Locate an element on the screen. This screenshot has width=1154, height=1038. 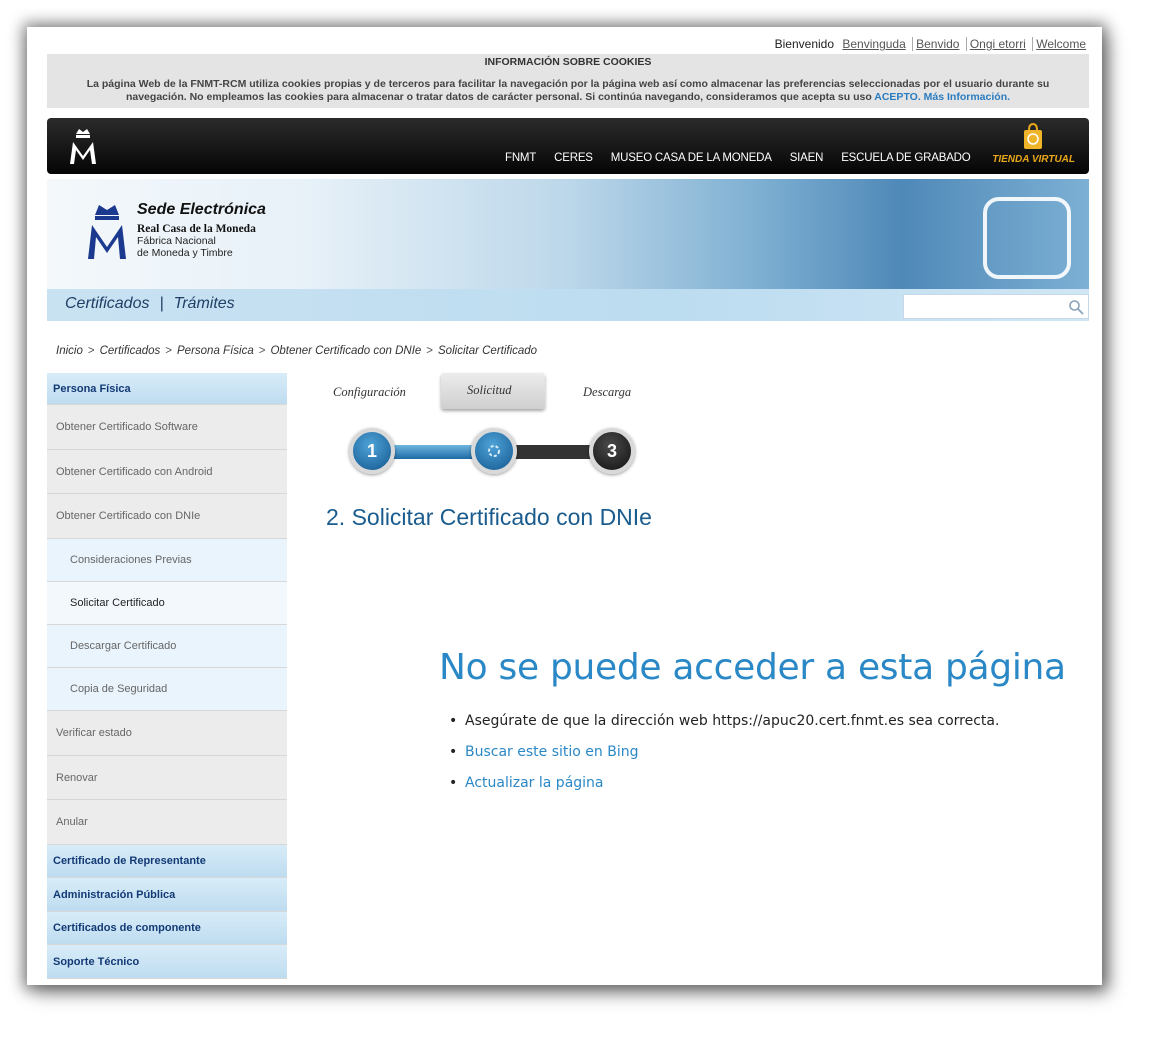
brand-org: Real Casa de la Moneda is located at coordinates (196, 229).